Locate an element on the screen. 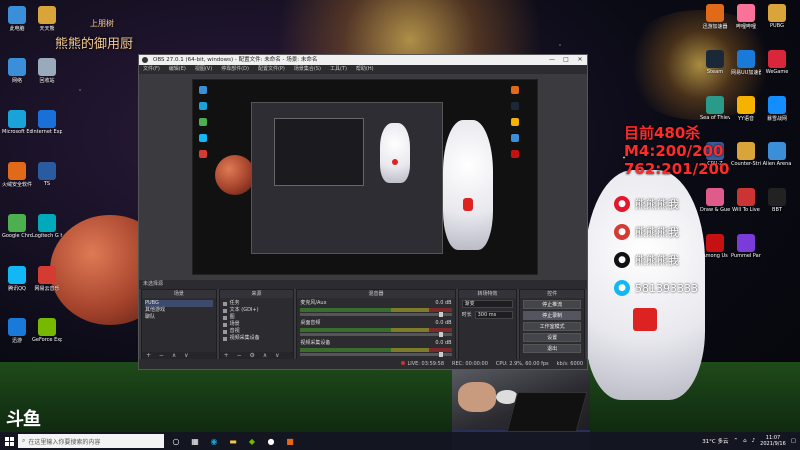  desktop-icon: Microsoft Edge is located at coordinates (17, 122).